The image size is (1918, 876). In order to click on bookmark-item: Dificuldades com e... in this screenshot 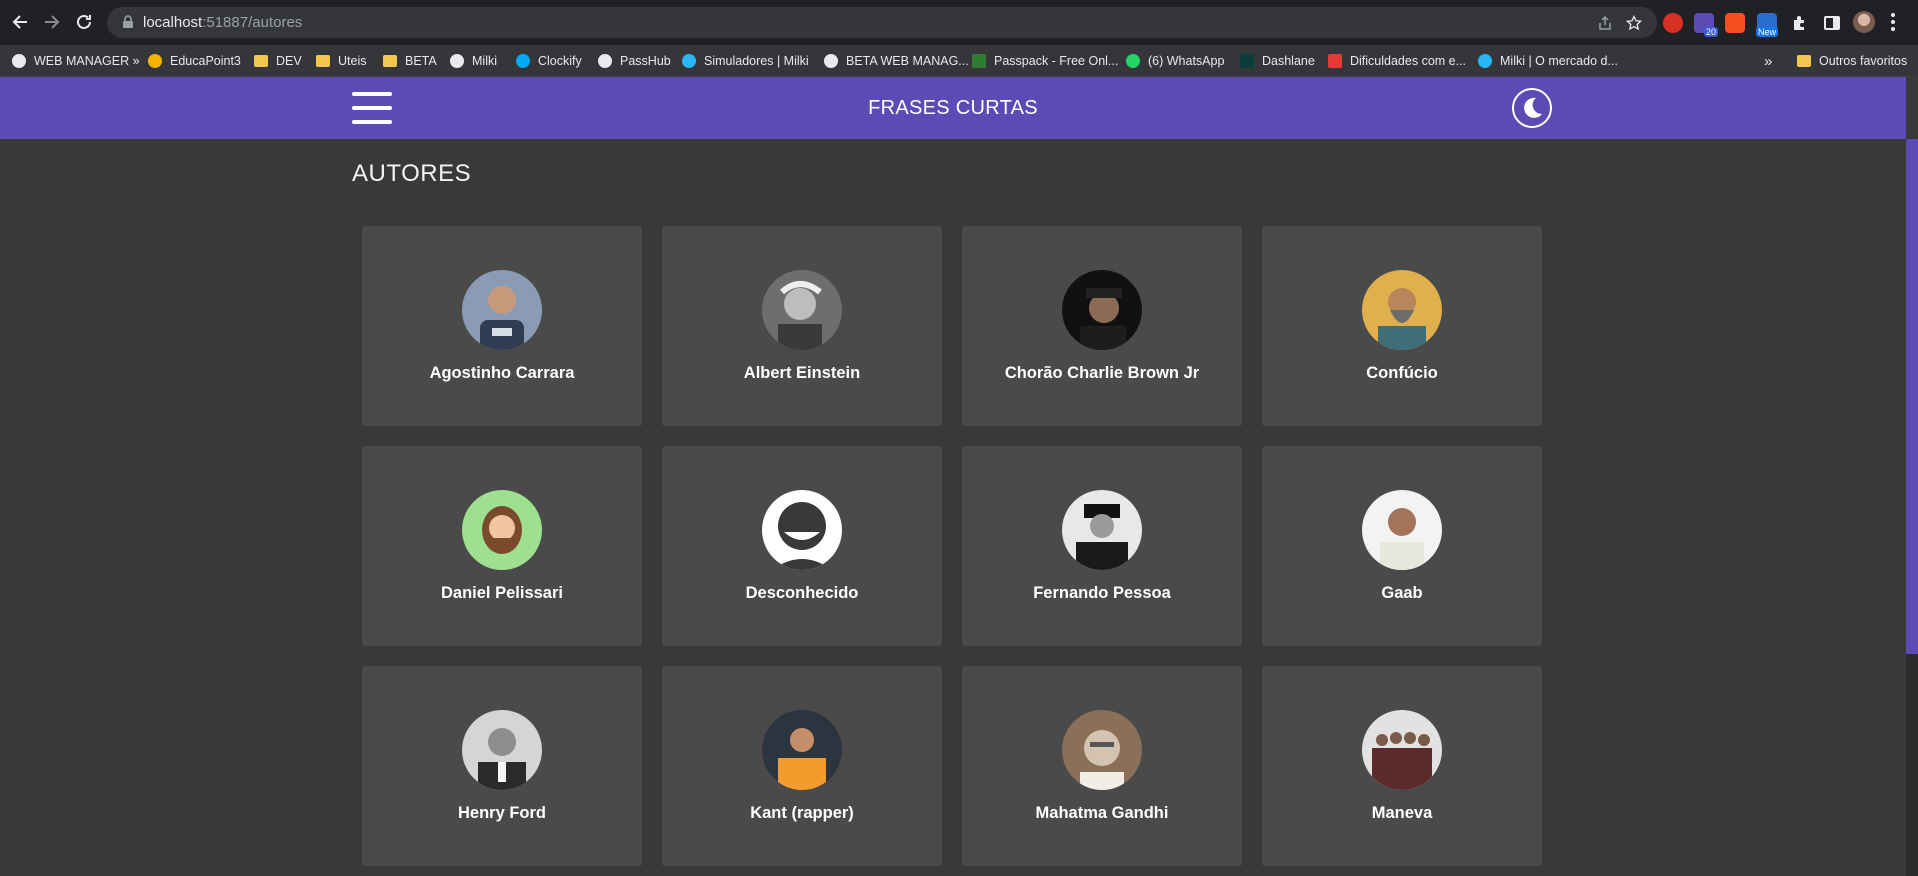, I will do `click(1397, 61)`.